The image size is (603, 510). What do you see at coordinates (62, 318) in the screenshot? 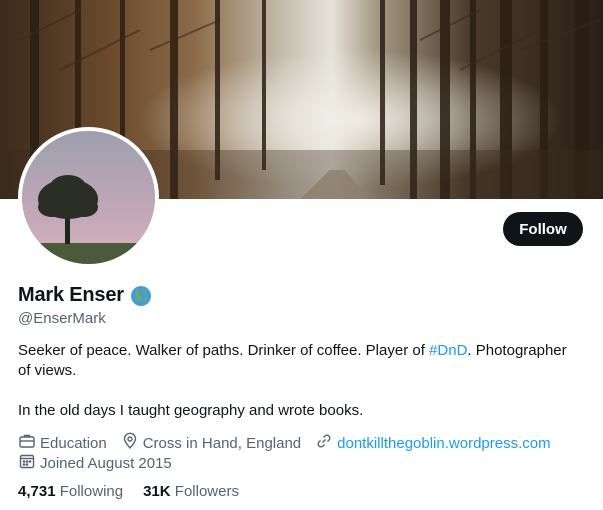
I see `handle: @EnserMark` at bounding box center [62, 318].